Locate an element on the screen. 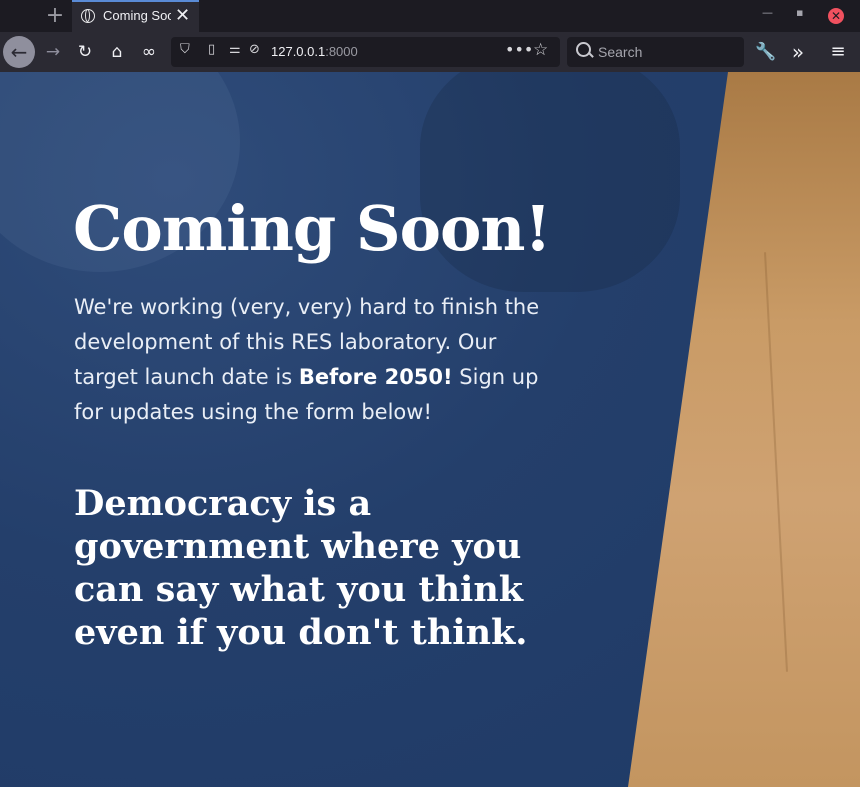 The height and width of the screenshot is (787, 860). tab-coming-soon: Coming Soon ✕ is located at coordinates (135, 16).